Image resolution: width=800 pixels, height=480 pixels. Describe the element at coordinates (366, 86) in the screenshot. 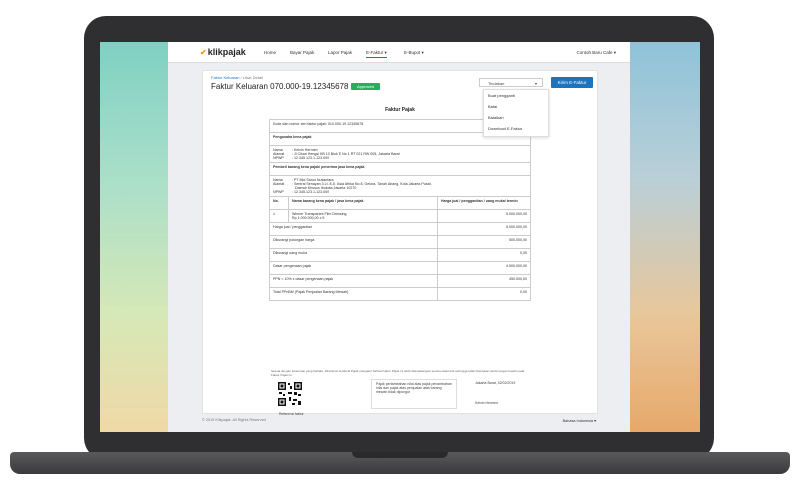

I see `status-badge: Approved` at that location.